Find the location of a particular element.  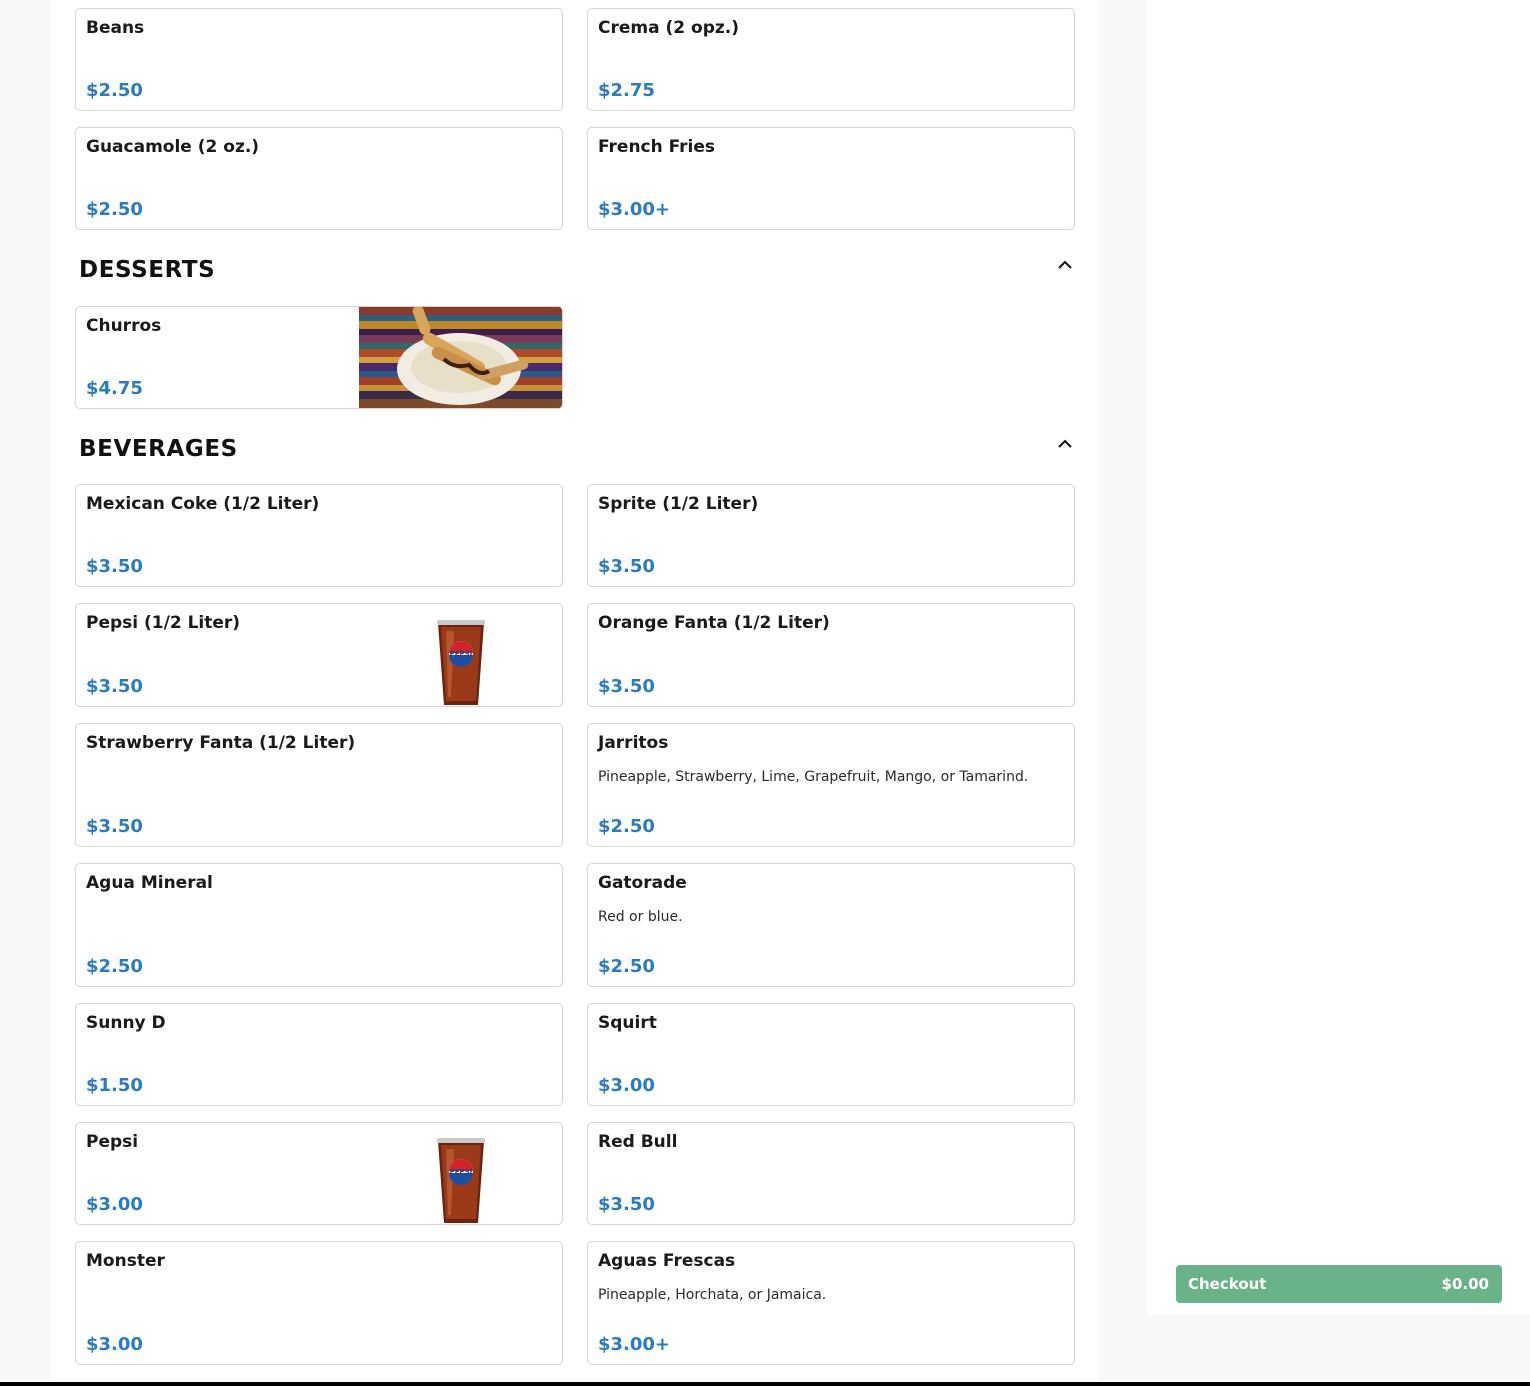

menu-item-card: Guacamole (2 oz.) $2.50 is located at coordinates (319, 178).